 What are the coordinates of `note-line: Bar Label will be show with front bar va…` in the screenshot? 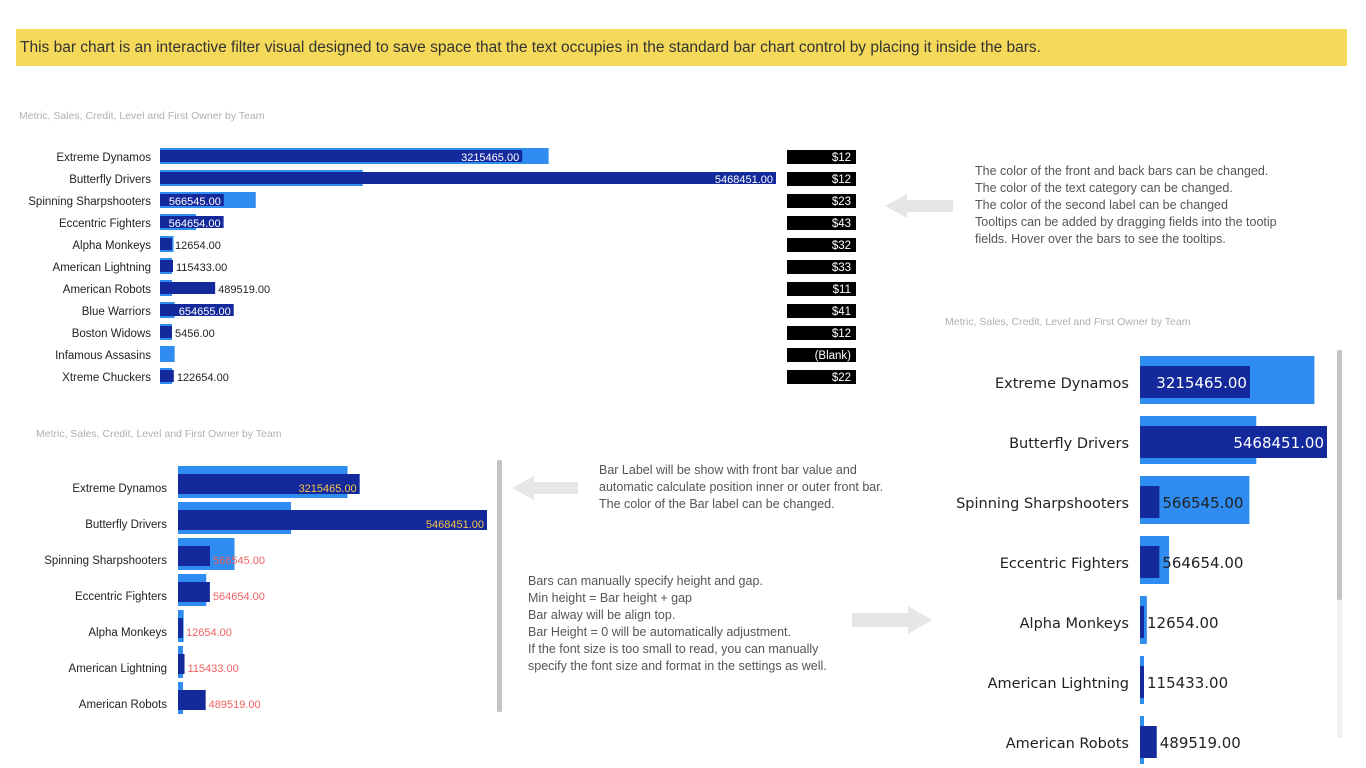 It's located at (728, 470).